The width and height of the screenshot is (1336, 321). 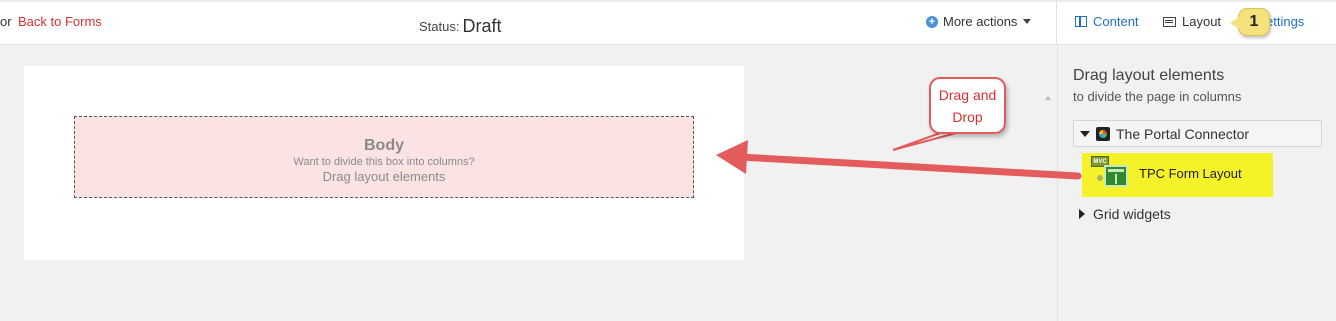 What do you see at coordinates (1056, 22) in the screenshot?
I see `header-divider` at bounding box center [1056, 22].